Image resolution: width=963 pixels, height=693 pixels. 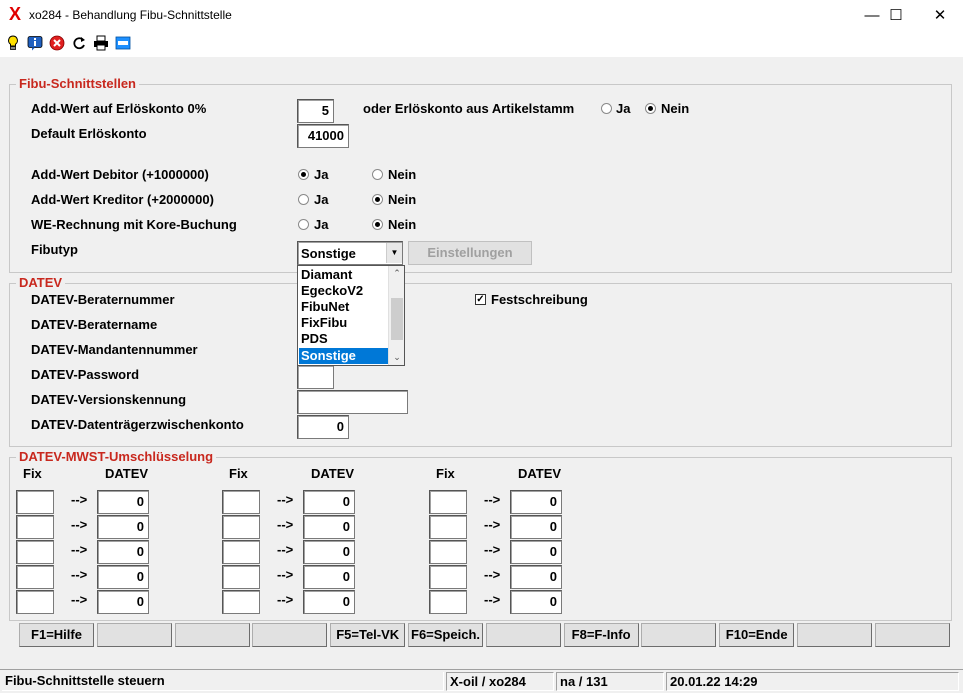 What do you see at coordinates (77, 83) in the screenshot?
I see `fibu-legend: Fibu-Schnittstellen` at bounding box center [77, 83].